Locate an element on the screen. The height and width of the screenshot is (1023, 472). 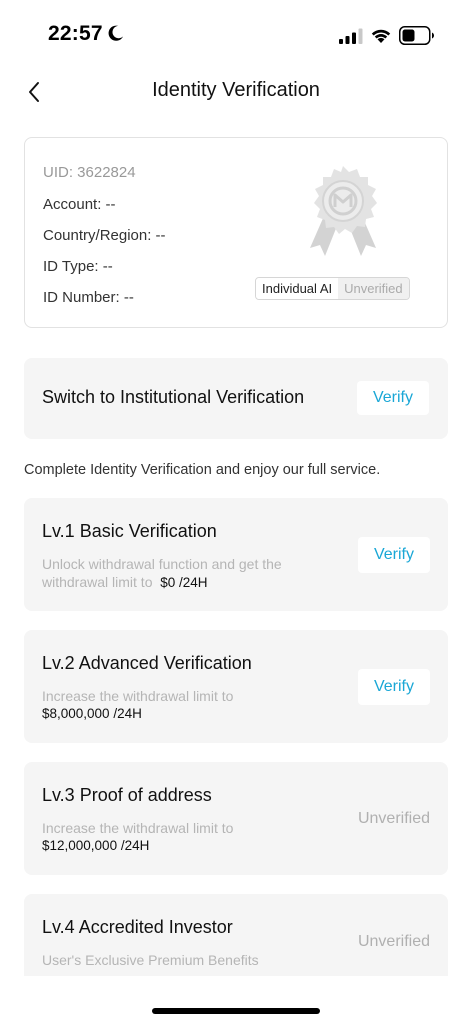
id-number-label: ID Number: -- is located at coordinates (88, 297).